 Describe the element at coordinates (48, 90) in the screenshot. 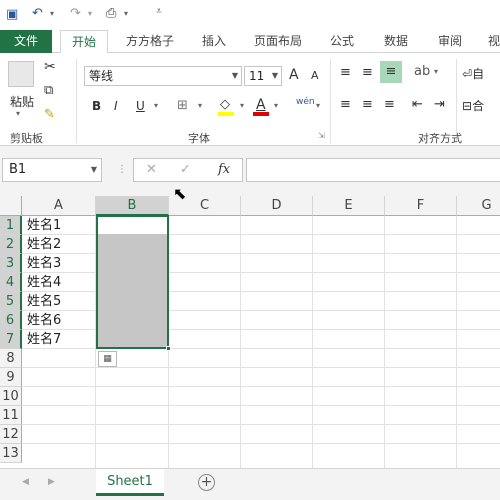

I see `copy-icon: ⧉` at that location.